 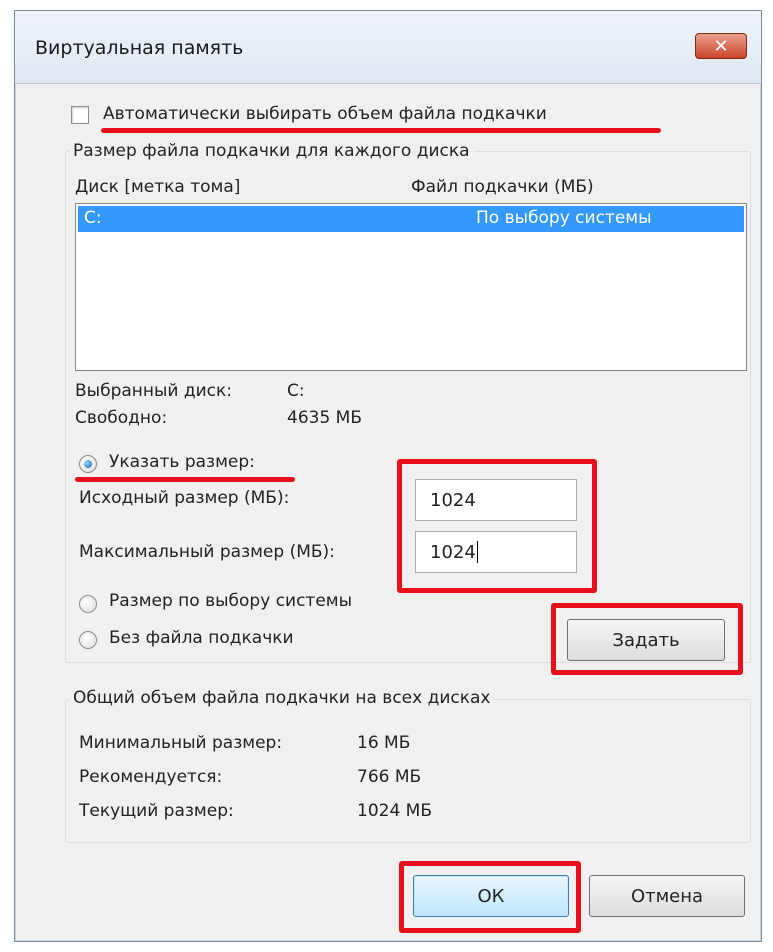 What do you see at coordinates (151, 777) in the screenshot?
I see `recommended-label: Рекомендуется:` at bounding box center [151, 777].